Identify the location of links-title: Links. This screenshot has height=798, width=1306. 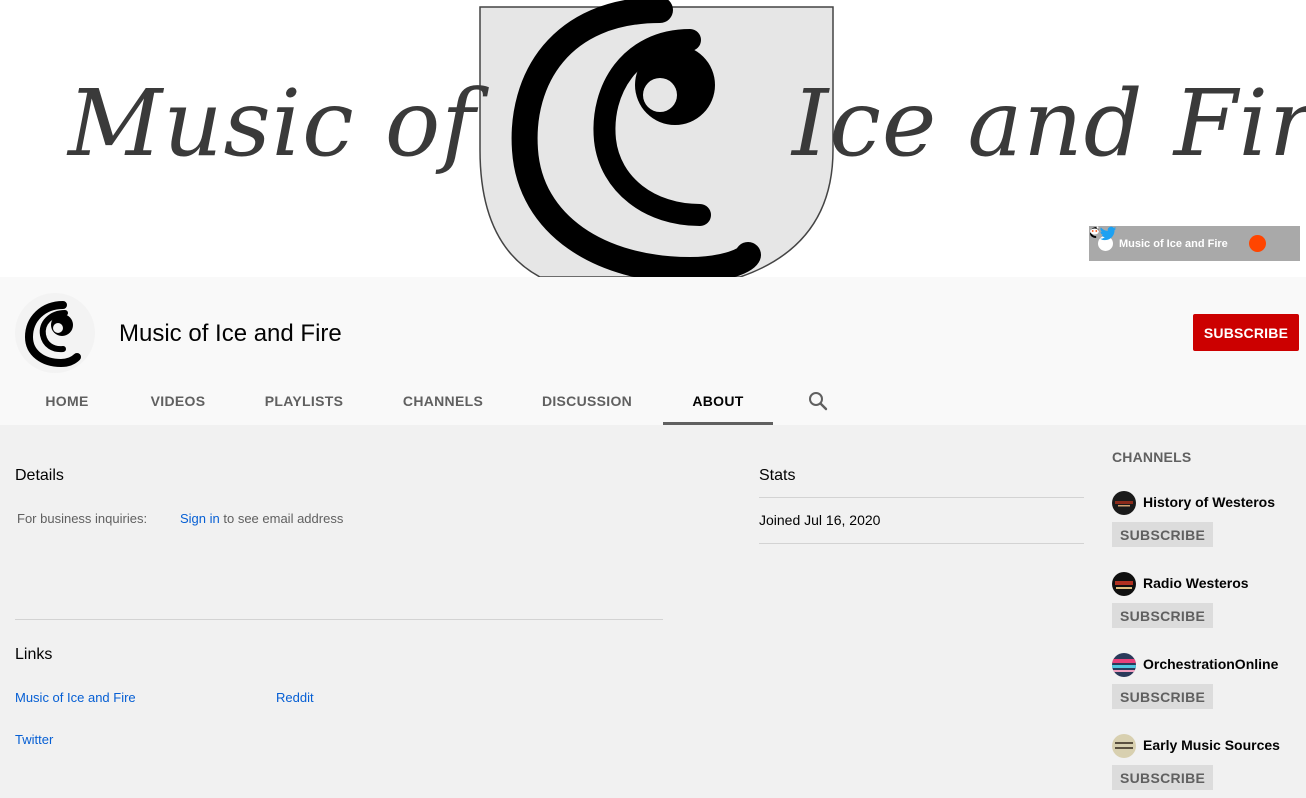
(34, 654).